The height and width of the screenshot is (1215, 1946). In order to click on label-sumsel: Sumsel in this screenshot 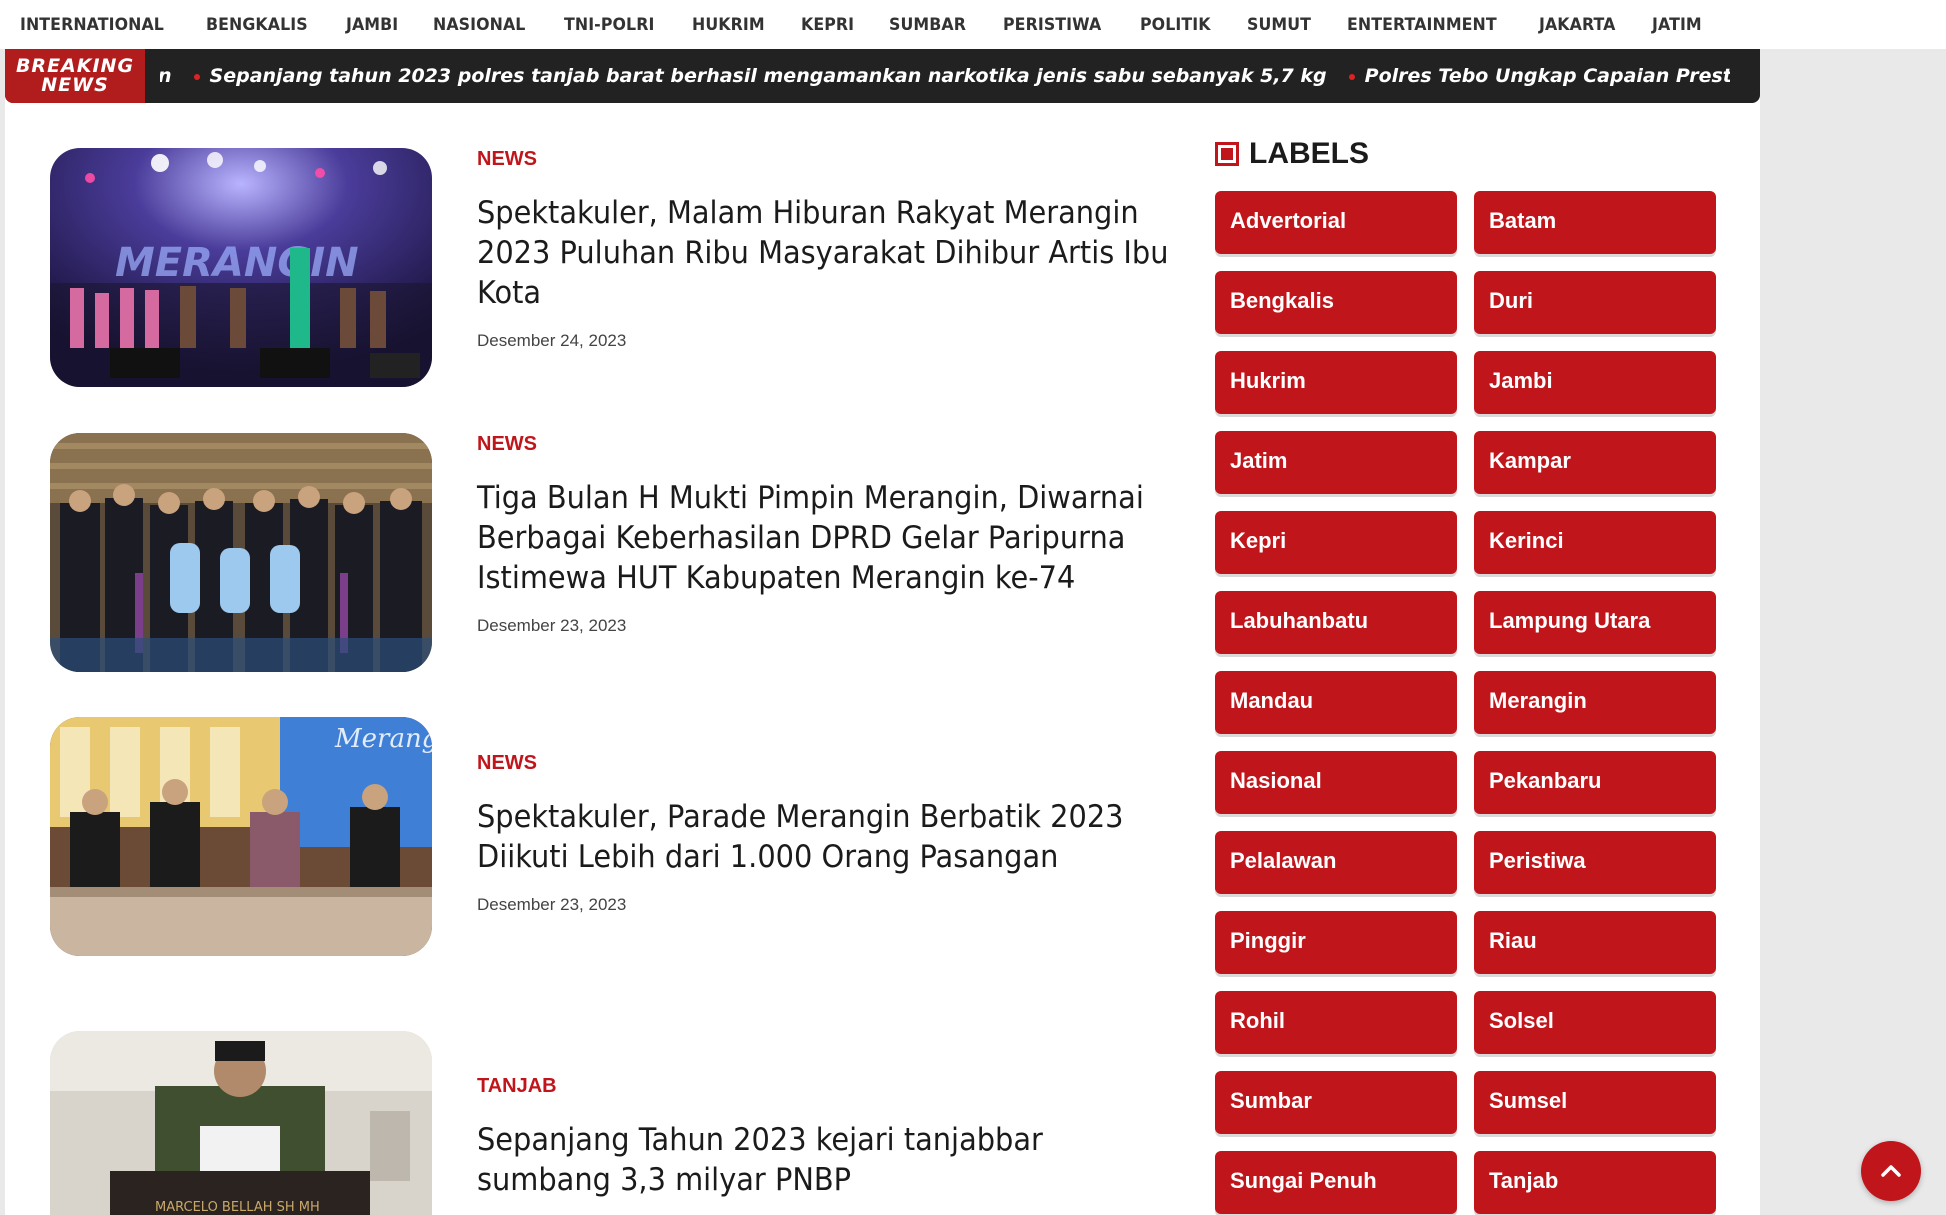, I will do `click(1595, 1102)`.